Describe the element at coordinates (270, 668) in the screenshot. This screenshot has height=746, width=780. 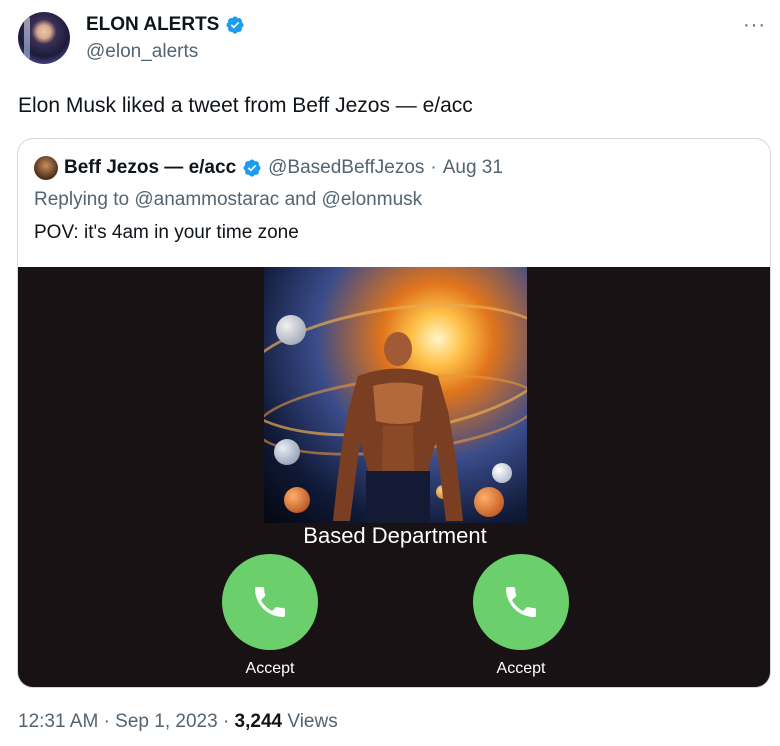
I see `accept-label-left: Accept` at that location.